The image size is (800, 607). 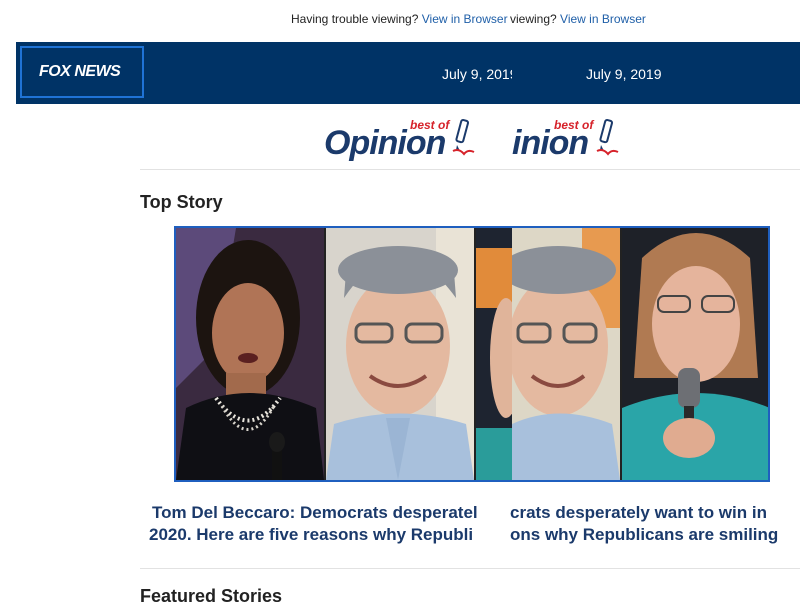 I want to click on best-of-opinion-logo-2: inion best of, so click(x=567, y=139).